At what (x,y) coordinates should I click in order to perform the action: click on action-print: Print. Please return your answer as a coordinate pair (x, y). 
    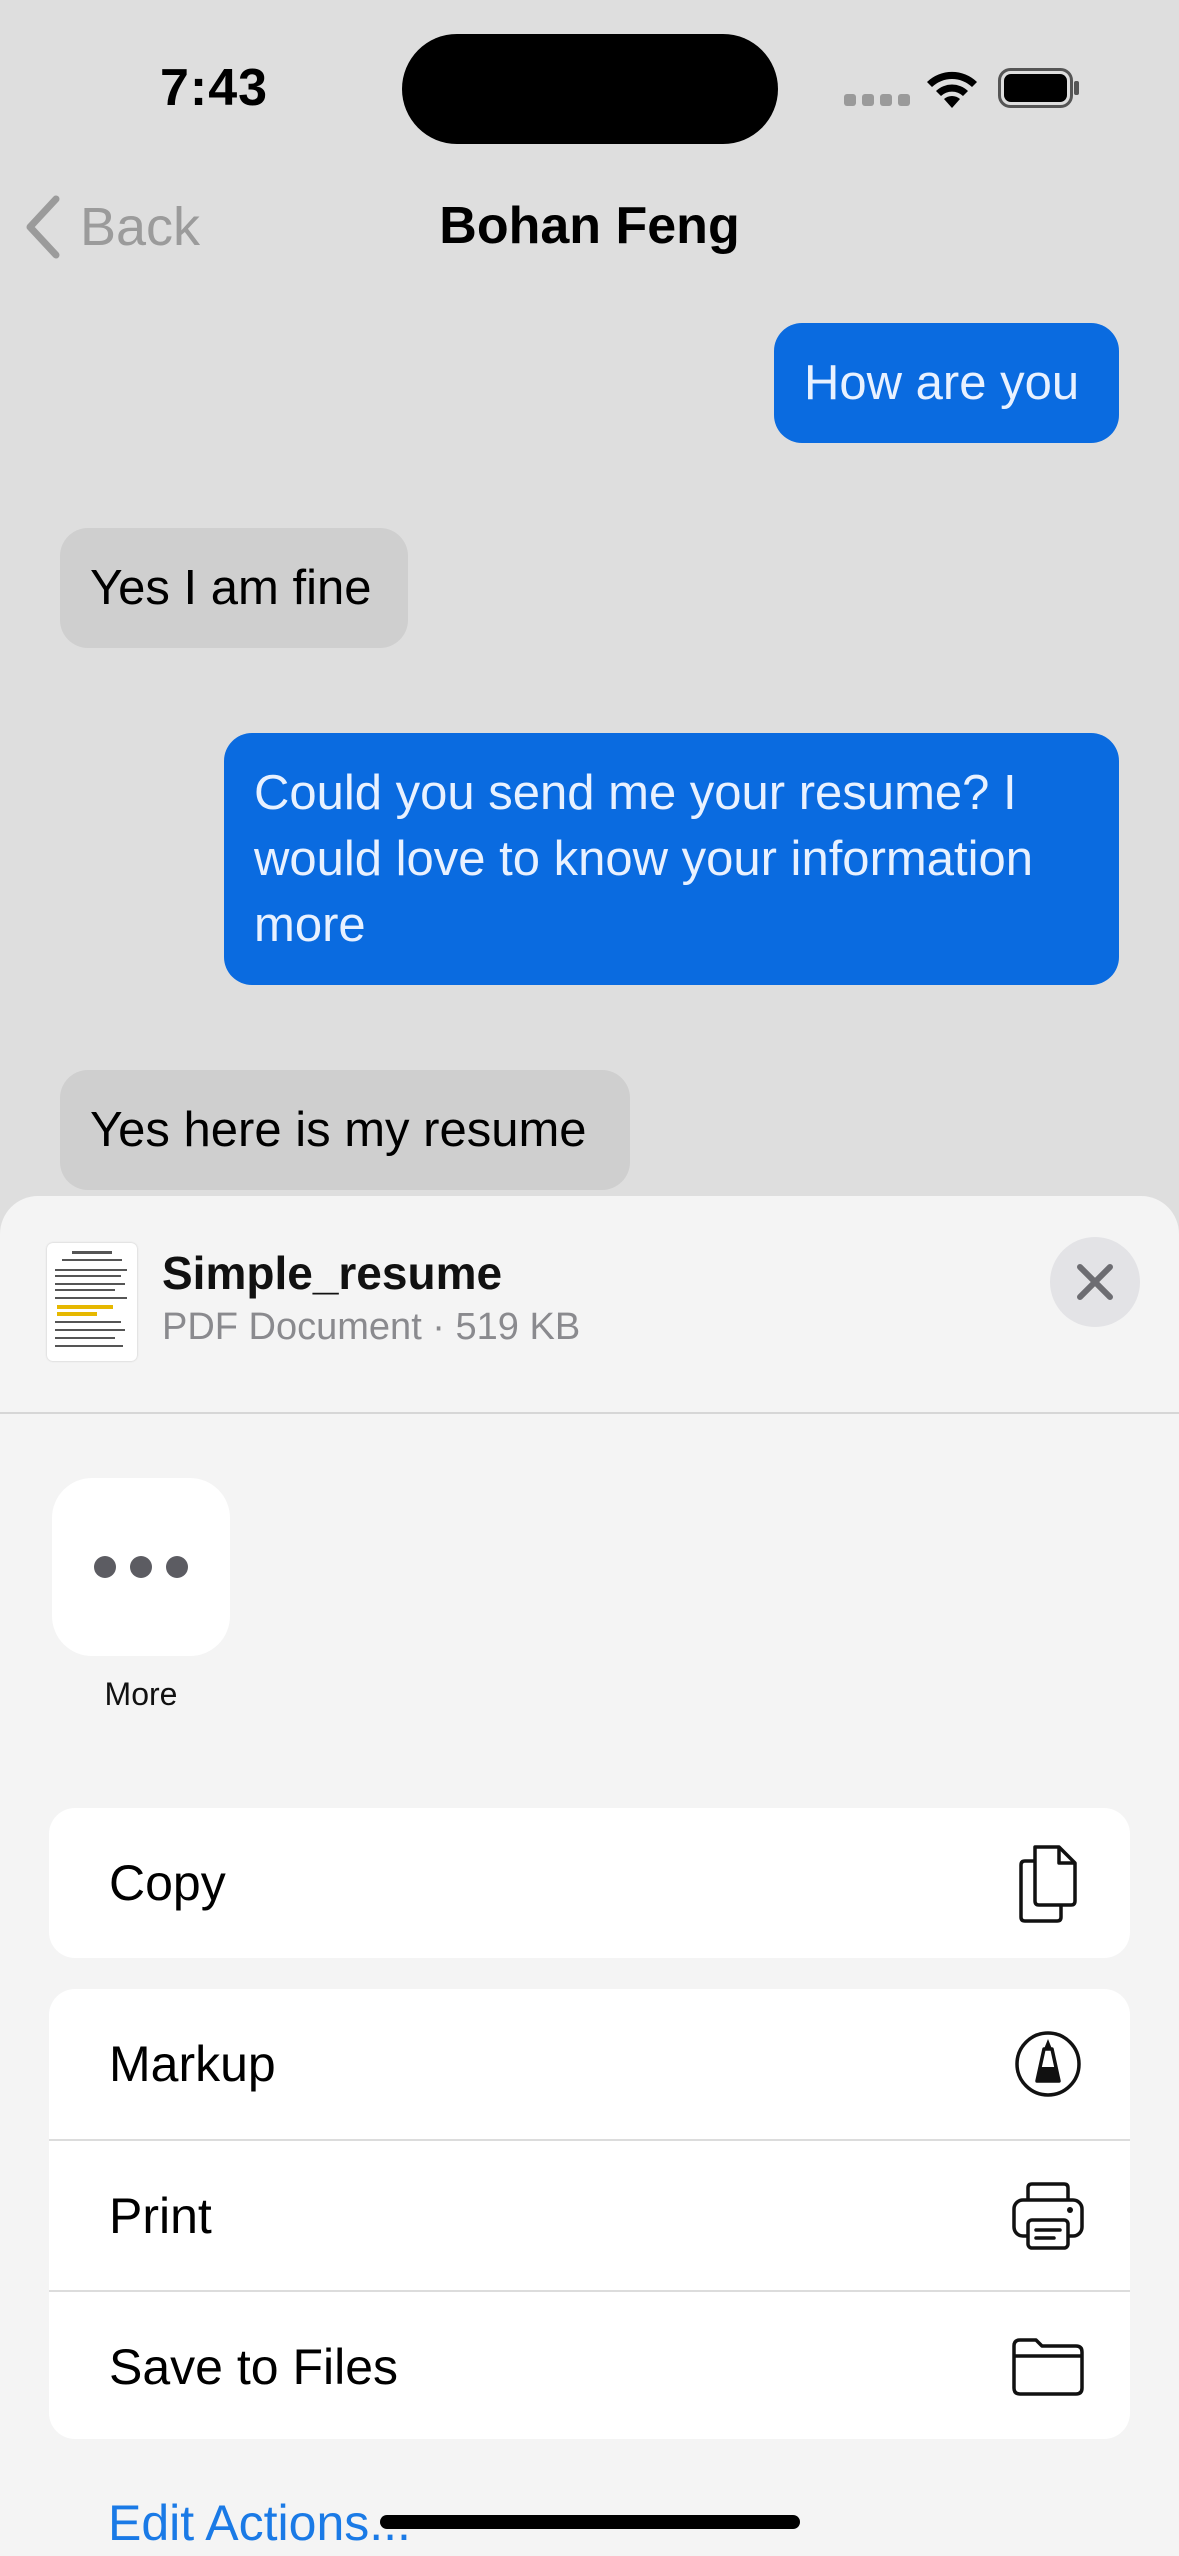
    Looking at the image, I should click on (589, 2214).